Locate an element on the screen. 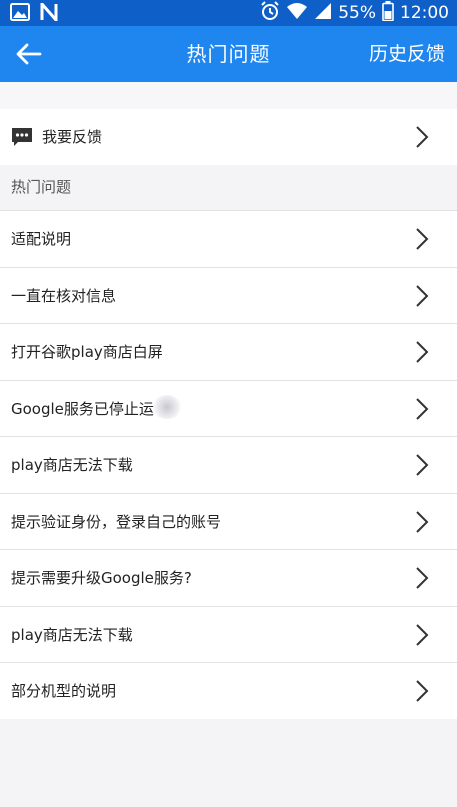  list-item-label: 一直在核对信息 is located at coordinates (64, 295).